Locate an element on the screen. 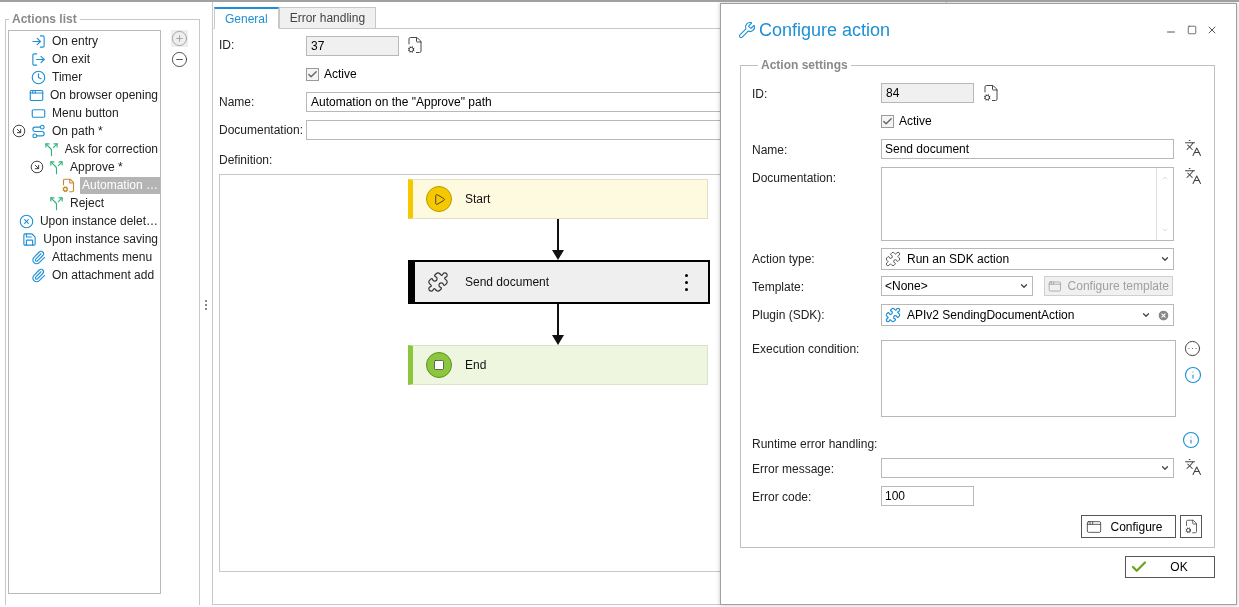 The height and width of the screenshot is (607, 1239). tree-item: Upon instance saving is located at coordinates (100, 239).